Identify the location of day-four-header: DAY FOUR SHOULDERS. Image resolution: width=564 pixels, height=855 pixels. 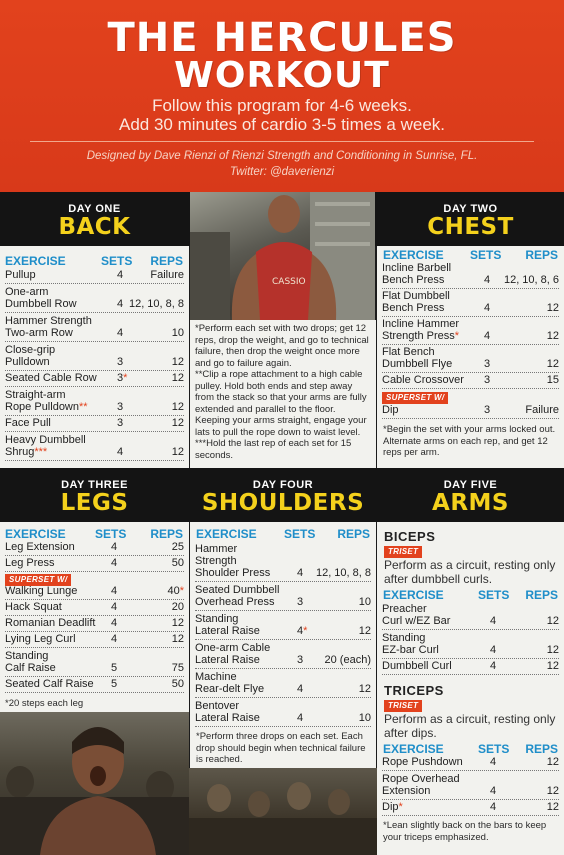
(283, 496).